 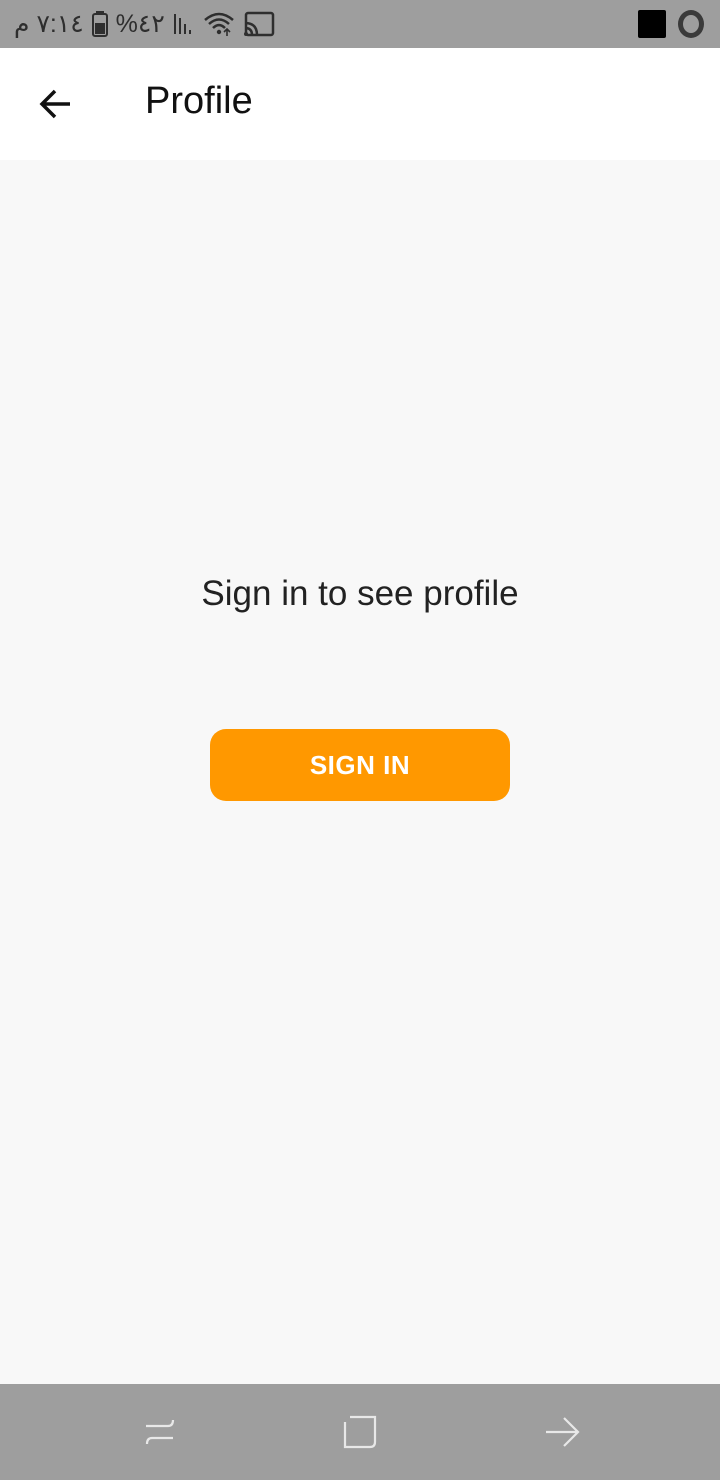 What do you see at coordinates (184, 24) in the screenshot?
I see `signal-icon` at bounding box center [184, 24].